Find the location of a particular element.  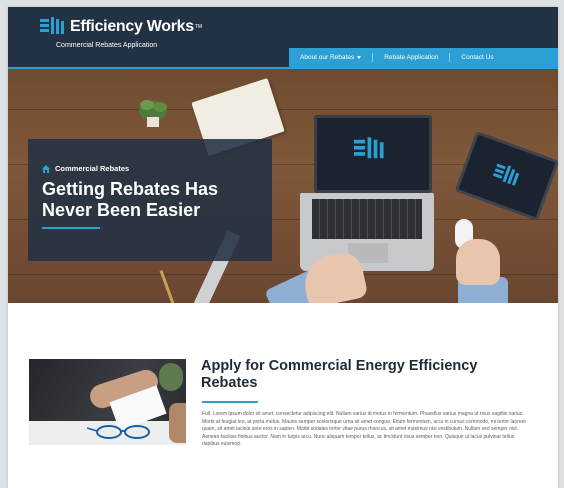

photo-plant is located at coordinates (171, 377).